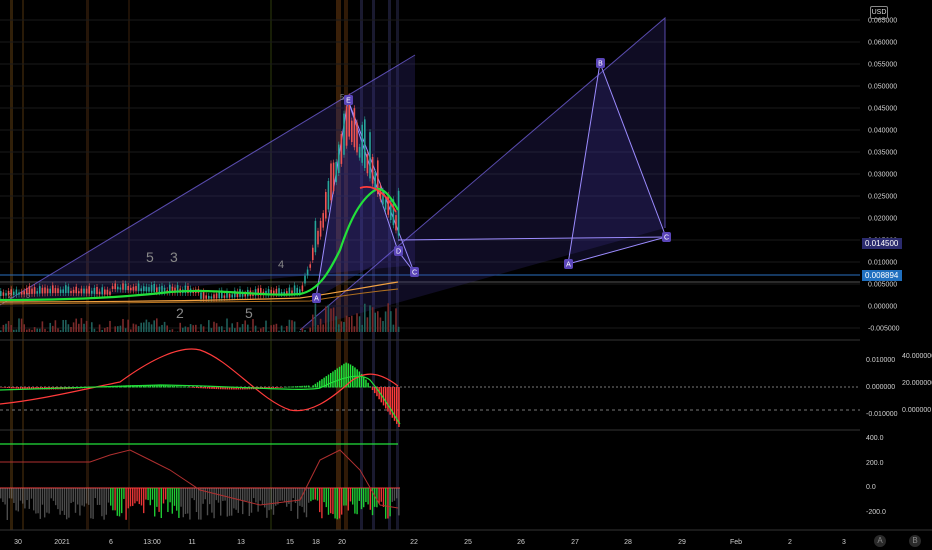 The image size is (932, 550). What do you see at coordinates (790, 542) in the screenshot?
I see `time-tick-label: 2` at bounding box center [790, 542].